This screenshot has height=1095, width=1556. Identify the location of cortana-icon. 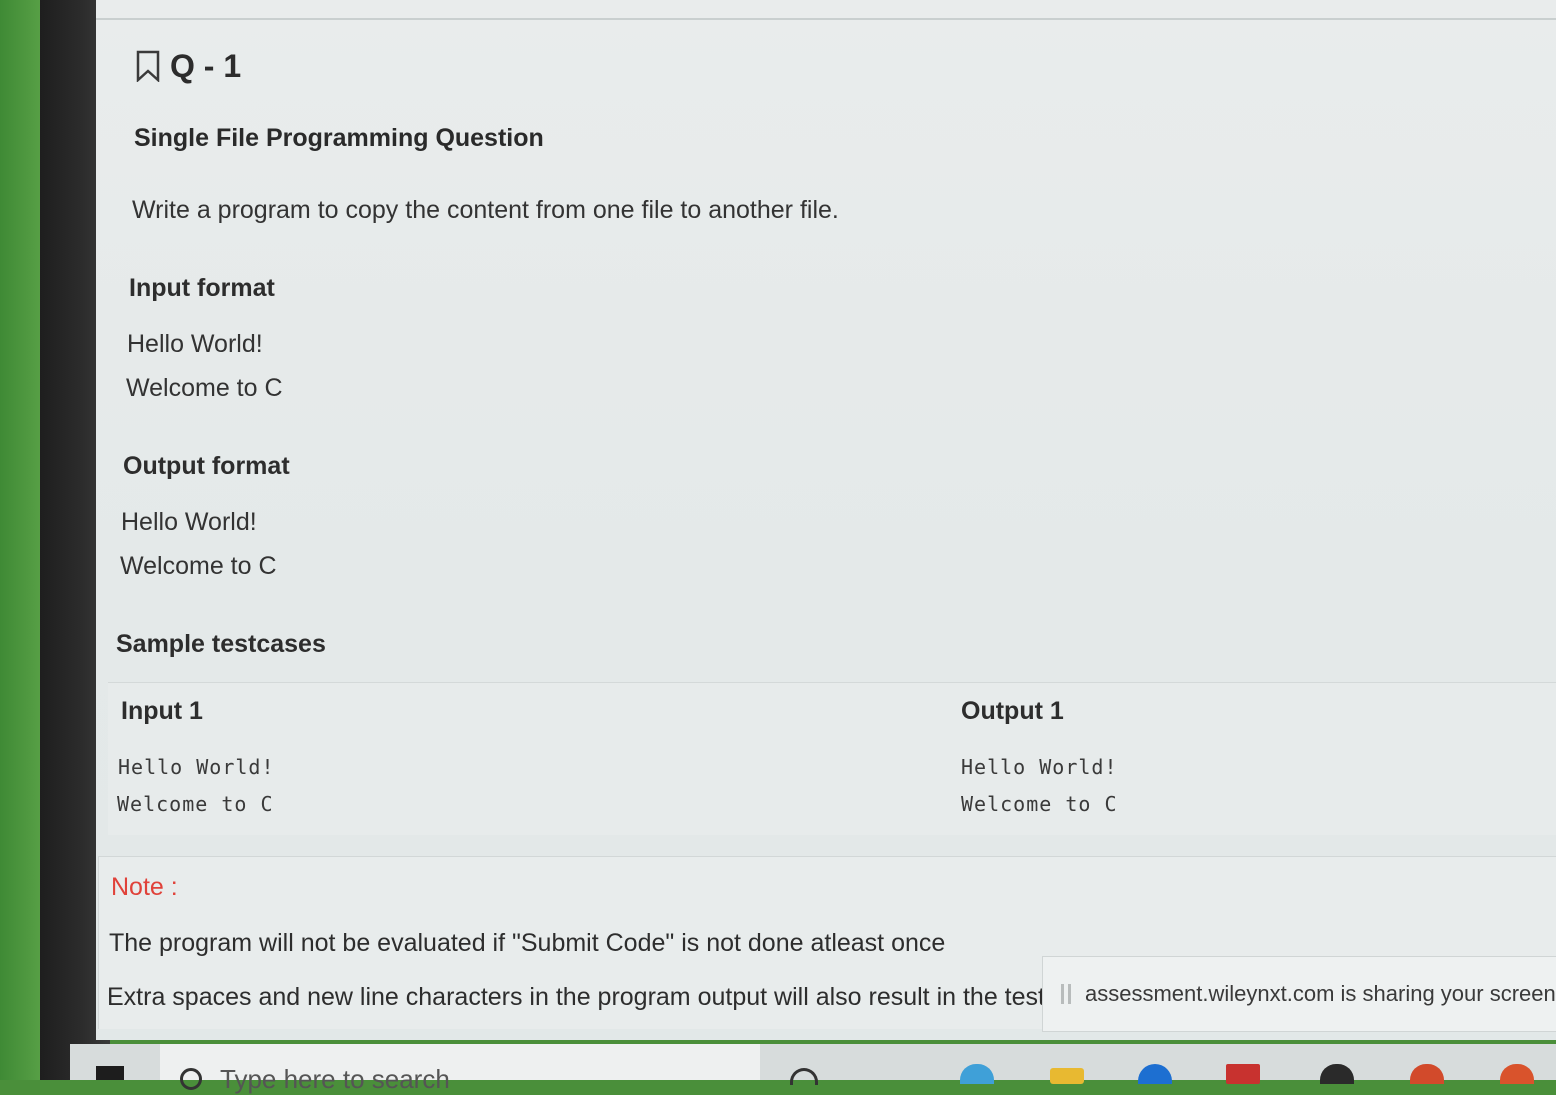
(804, 1076).